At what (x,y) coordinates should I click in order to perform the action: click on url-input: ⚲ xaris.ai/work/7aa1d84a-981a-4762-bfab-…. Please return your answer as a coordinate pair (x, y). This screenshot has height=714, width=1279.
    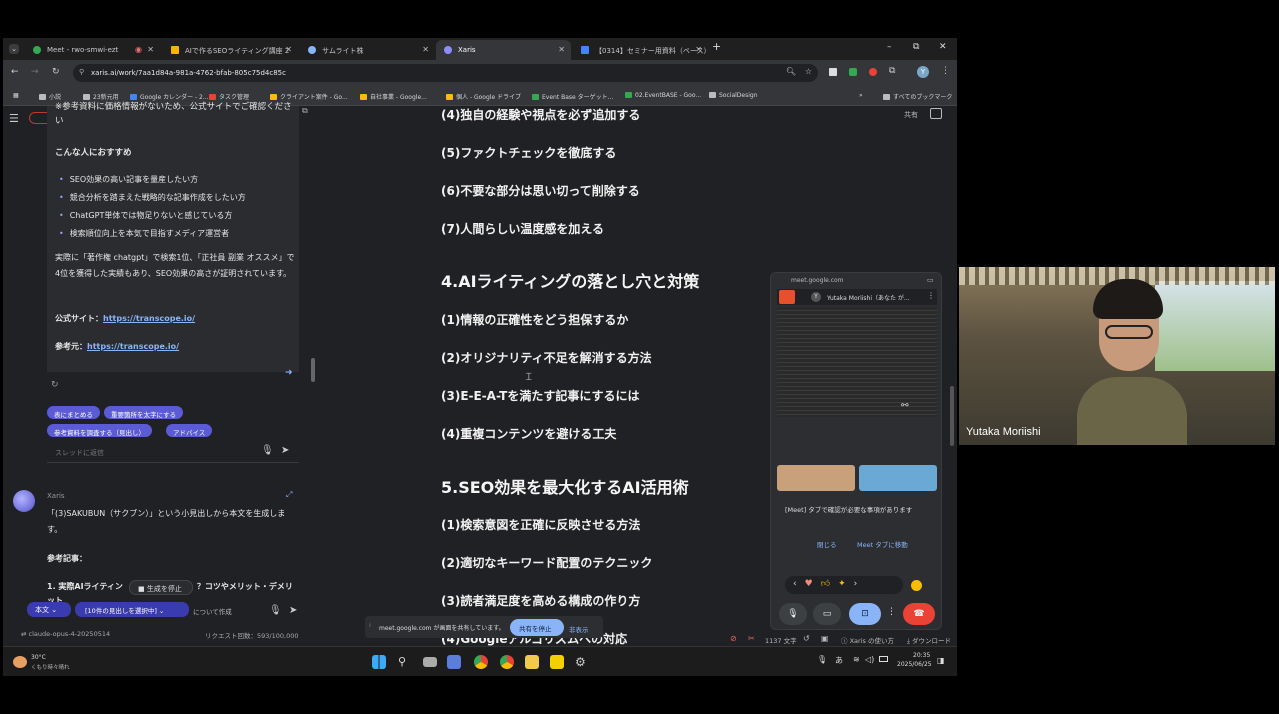
    Looking at the image, I should click on (445, 73).